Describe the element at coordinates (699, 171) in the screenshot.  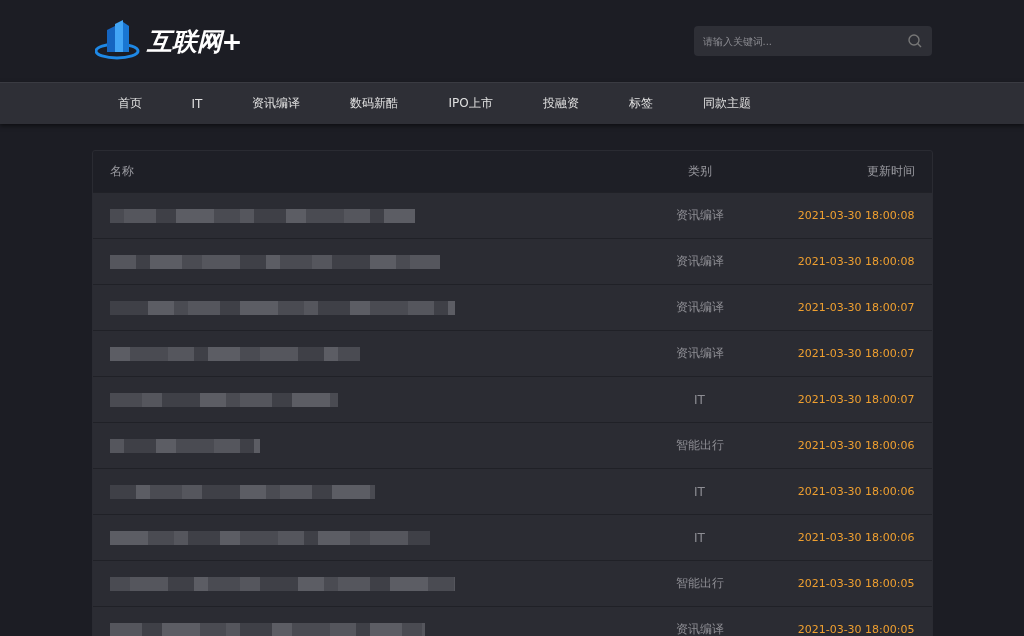
I see `column-header: 类别` at that location.